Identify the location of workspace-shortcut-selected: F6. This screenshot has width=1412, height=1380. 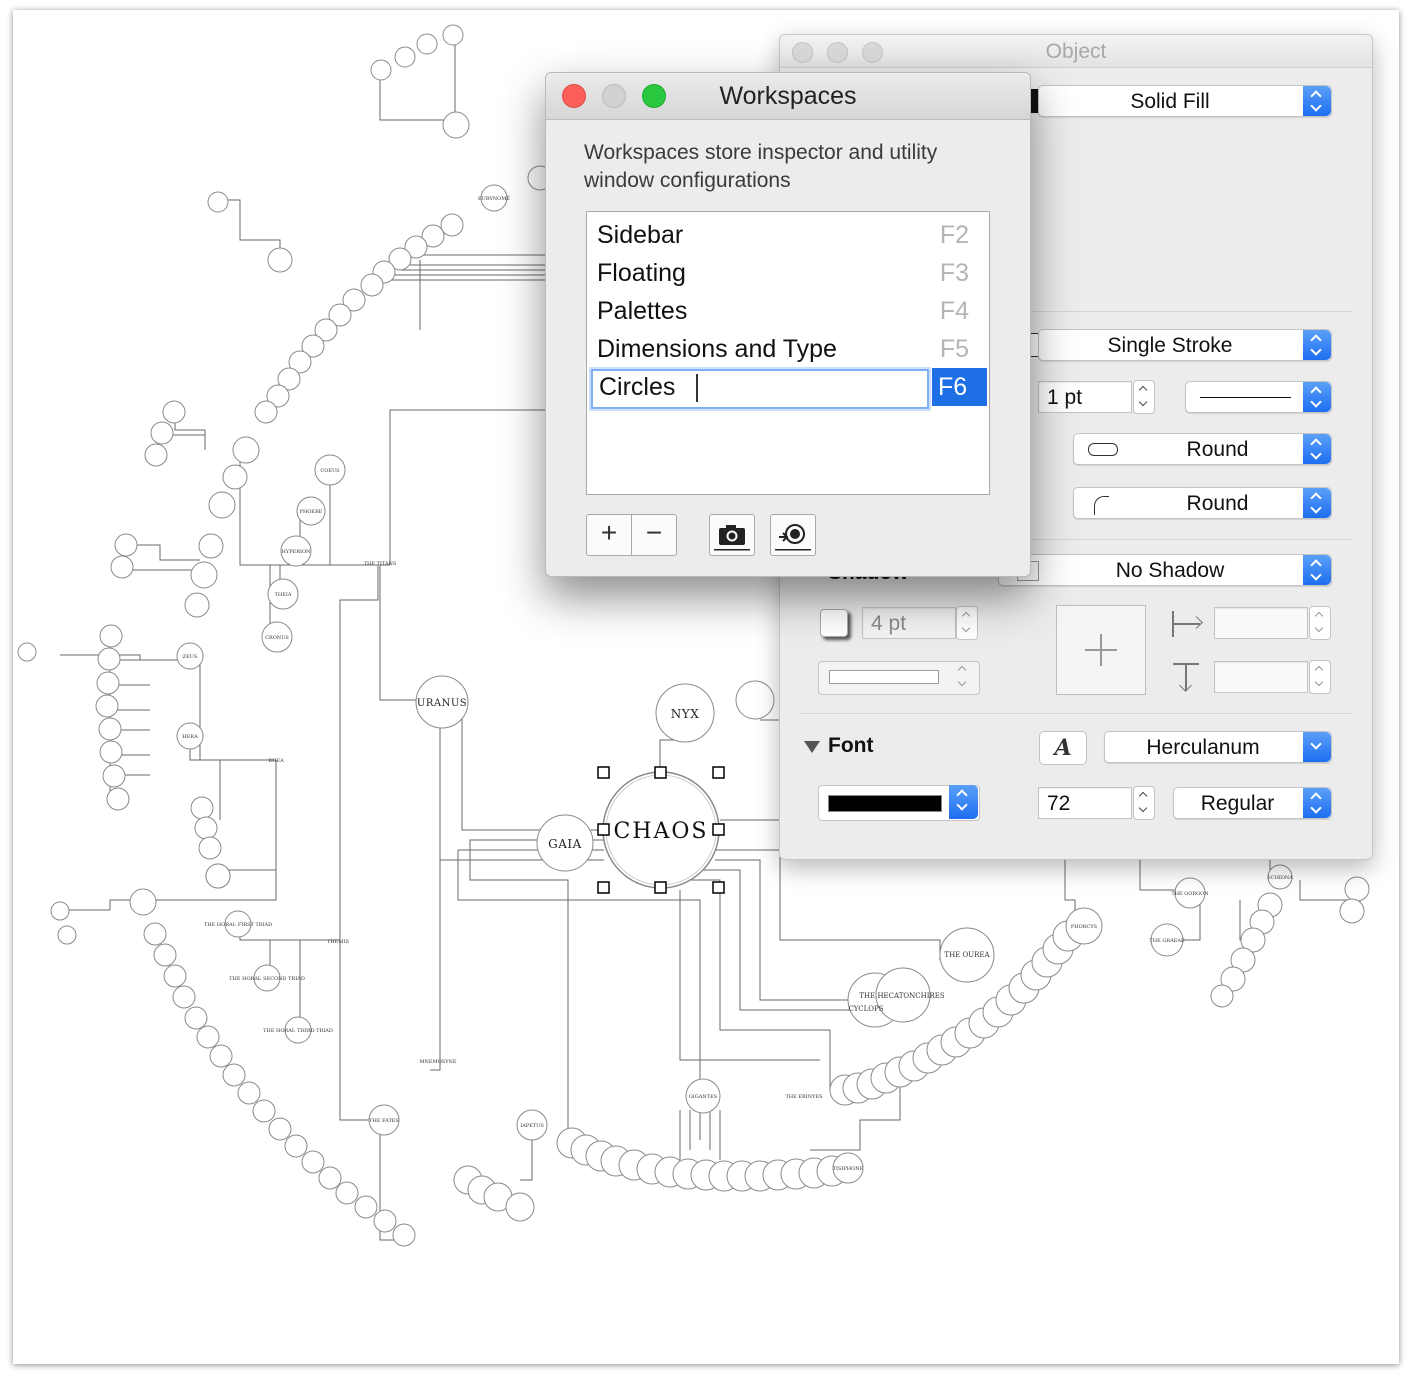
(959, 387).